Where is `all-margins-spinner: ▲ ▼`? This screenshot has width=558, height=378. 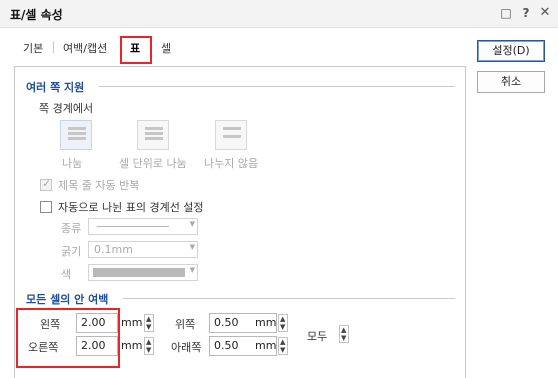
all-margins-spinner: ▲ ▼ is located at coordinates (344, 334).